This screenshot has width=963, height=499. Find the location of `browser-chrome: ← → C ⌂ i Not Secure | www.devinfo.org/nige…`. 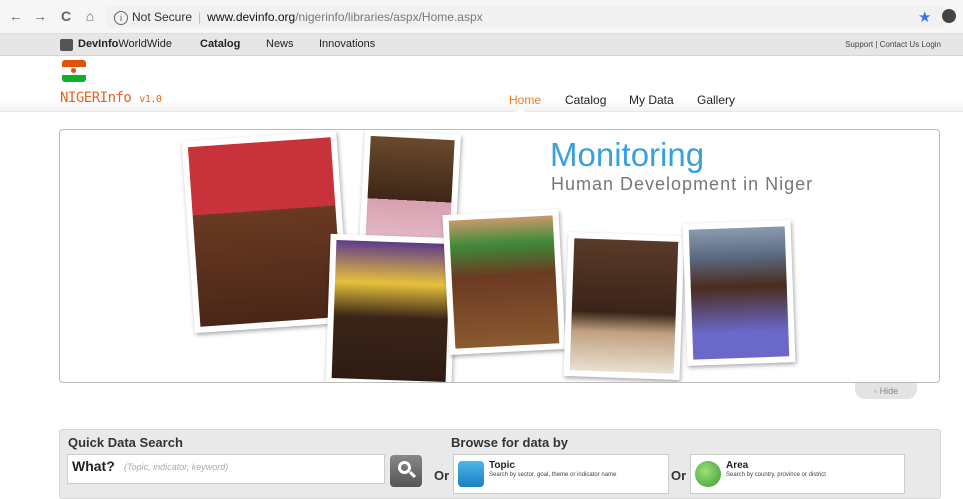

browser-chrome: ← → C ⌂ i Not Secure | www.devinfo.org/nige… is located at coordinates (481, 17).